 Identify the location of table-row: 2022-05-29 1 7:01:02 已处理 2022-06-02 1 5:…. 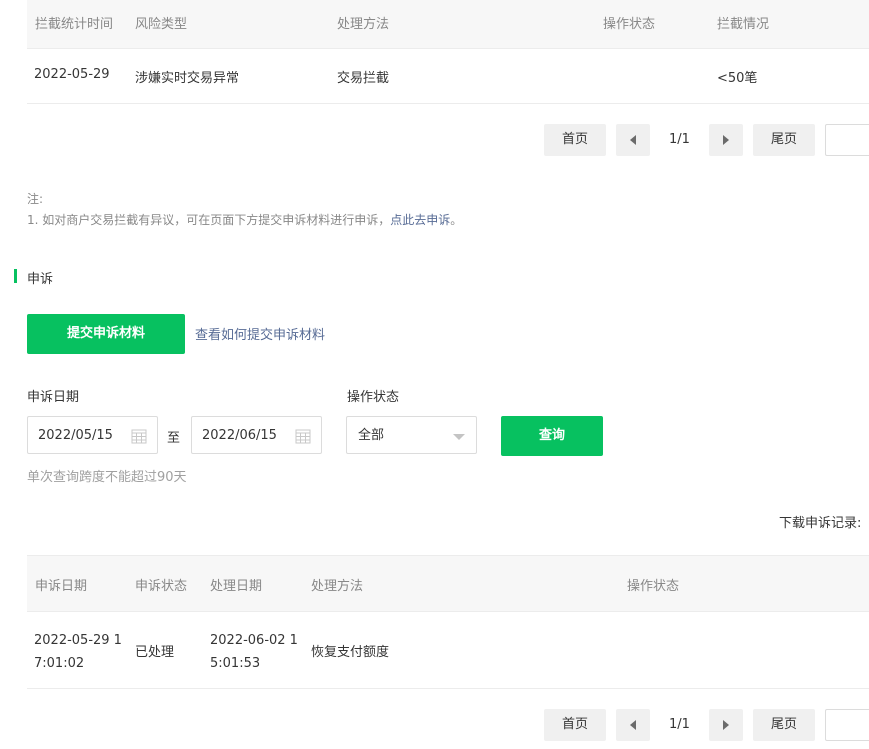
(448, 650).